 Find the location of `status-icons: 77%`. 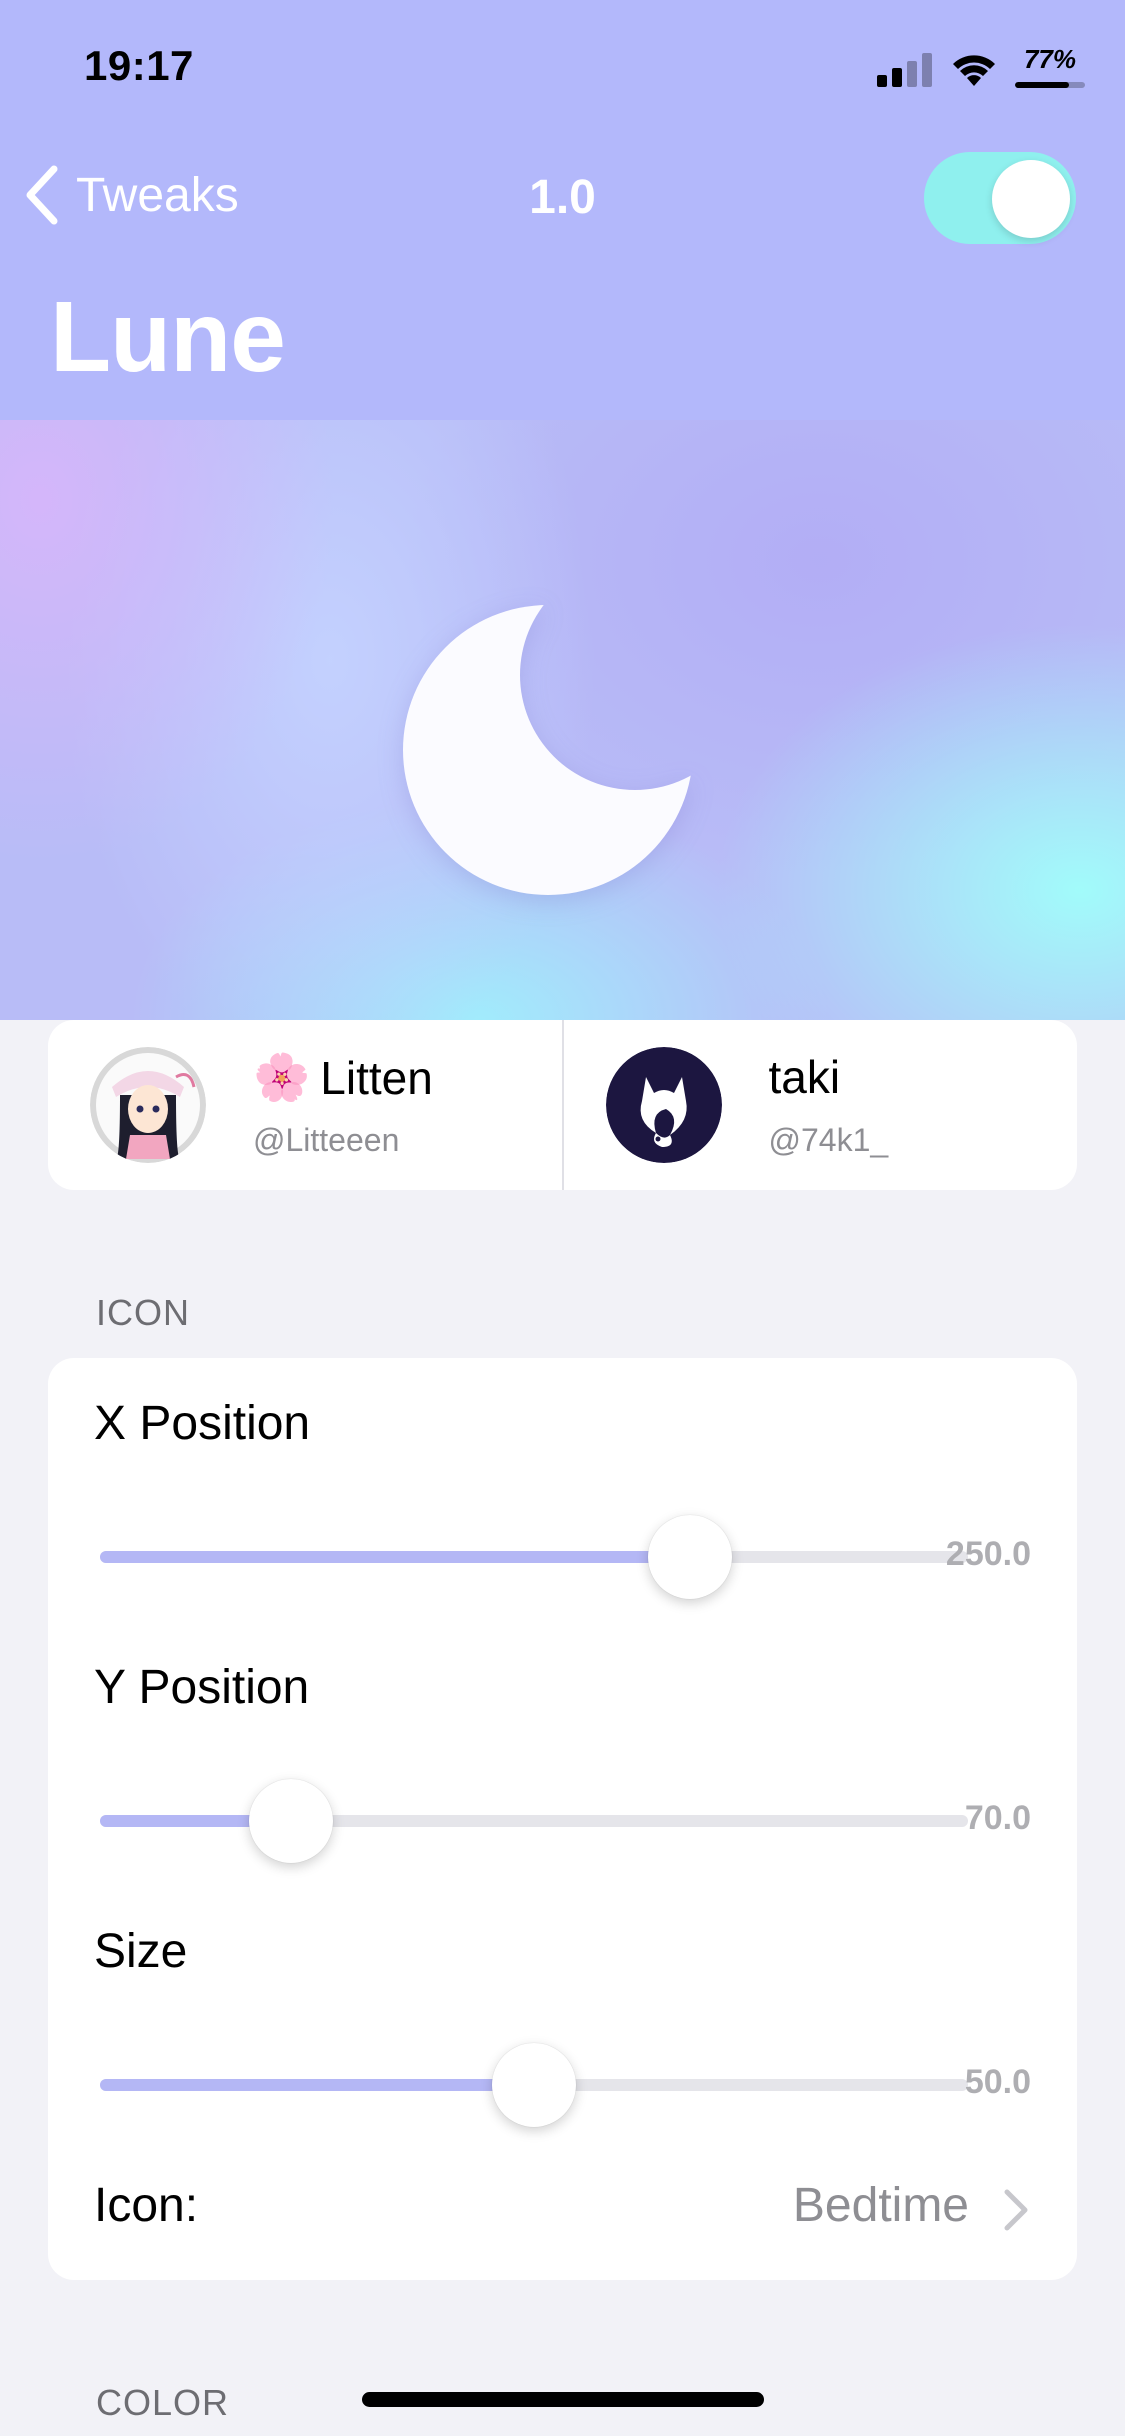

status-icons: 77% is located at coordinates (981, 68).